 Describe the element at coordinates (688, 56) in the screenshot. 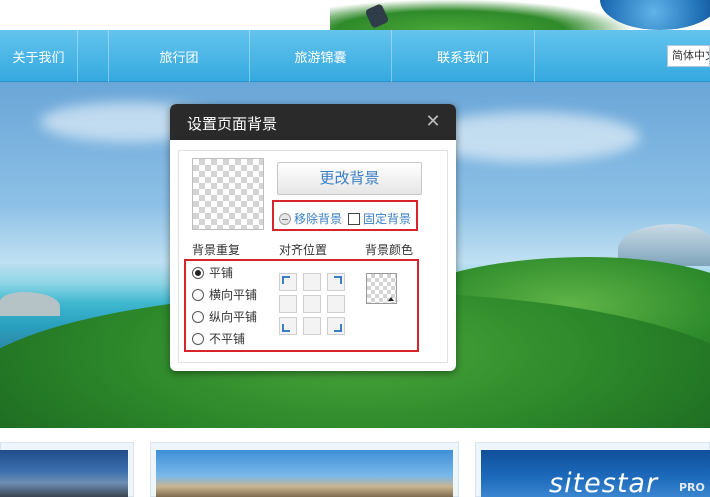

I see `language-select: 简体中文` at that location.